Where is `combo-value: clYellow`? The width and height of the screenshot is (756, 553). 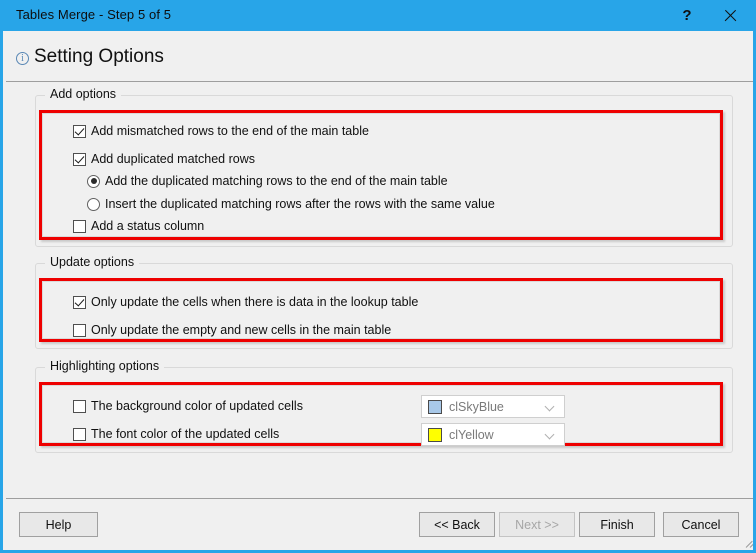 combo-value: clYellow is located at coordinates (471, 434).